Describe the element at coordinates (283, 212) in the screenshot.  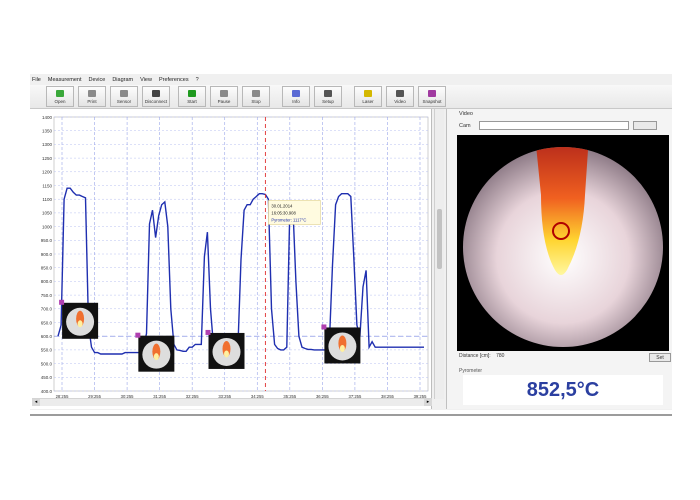
I see `tooltip-time: 16:05:30.908` at that location.